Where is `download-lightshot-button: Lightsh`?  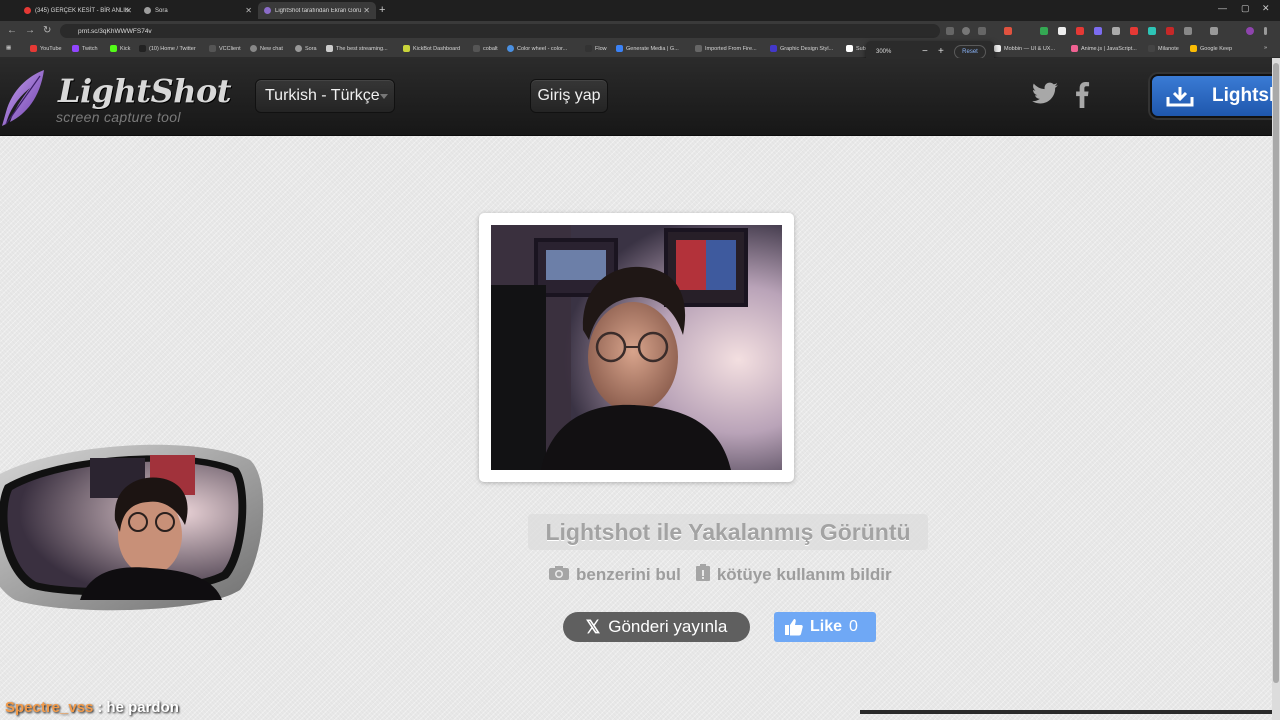
download-lightshot-button: Lightsh is located at coordinates (1215, 96).